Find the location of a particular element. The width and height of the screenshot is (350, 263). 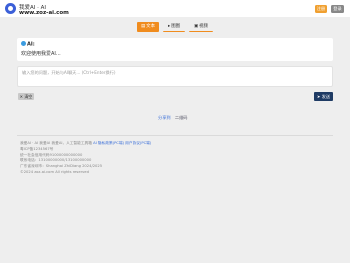

tab-video: ▣视频 is located at coordinates (201, 27).